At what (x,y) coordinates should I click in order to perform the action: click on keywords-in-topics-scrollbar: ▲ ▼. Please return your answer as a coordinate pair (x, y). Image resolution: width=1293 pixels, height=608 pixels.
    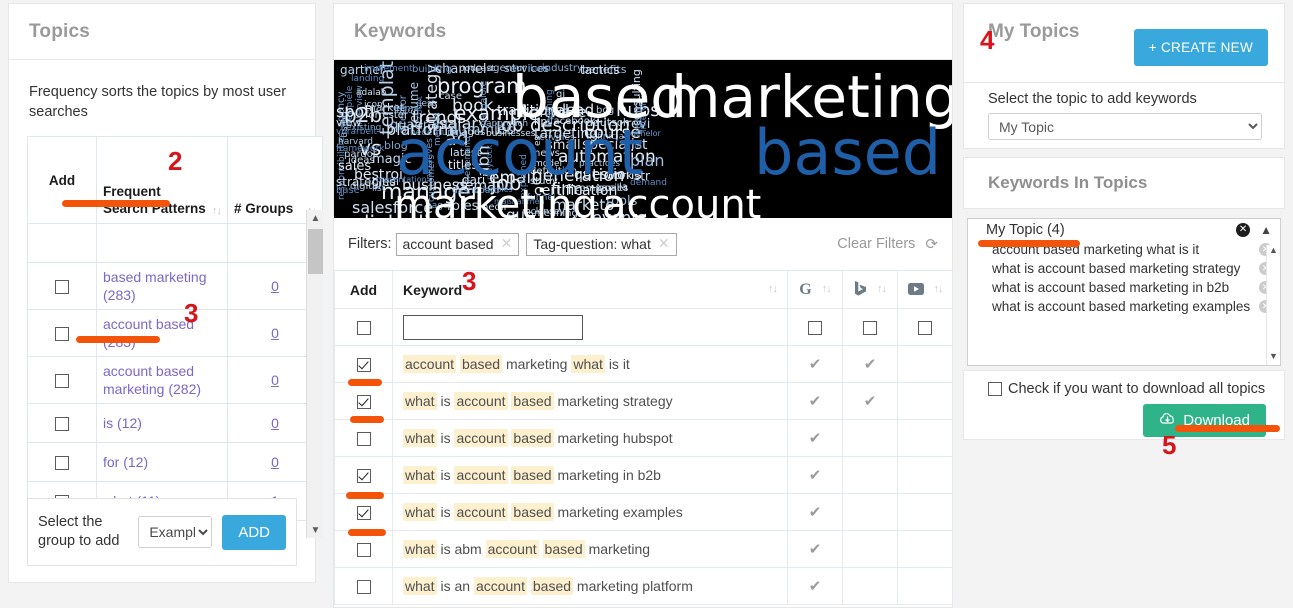
    Looking at the image, I should click on (1273, 305).